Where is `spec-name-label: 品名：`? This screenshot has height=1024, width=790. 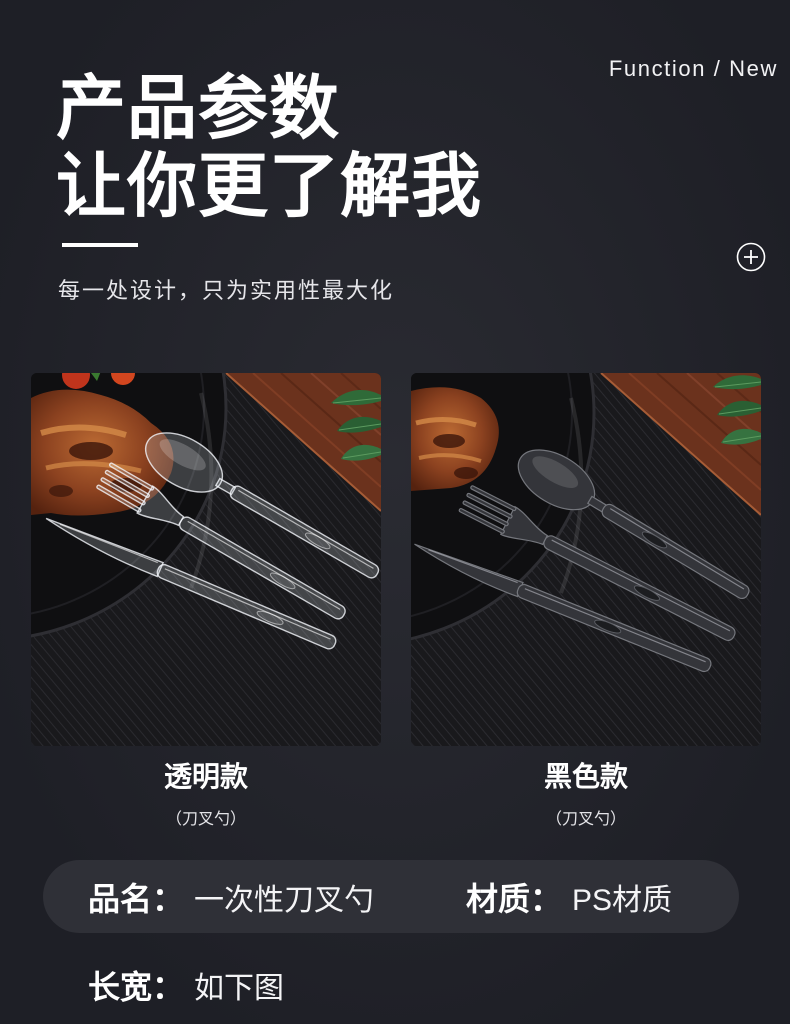 spec-name-label: 品名： is located at coordinates (136, 898).